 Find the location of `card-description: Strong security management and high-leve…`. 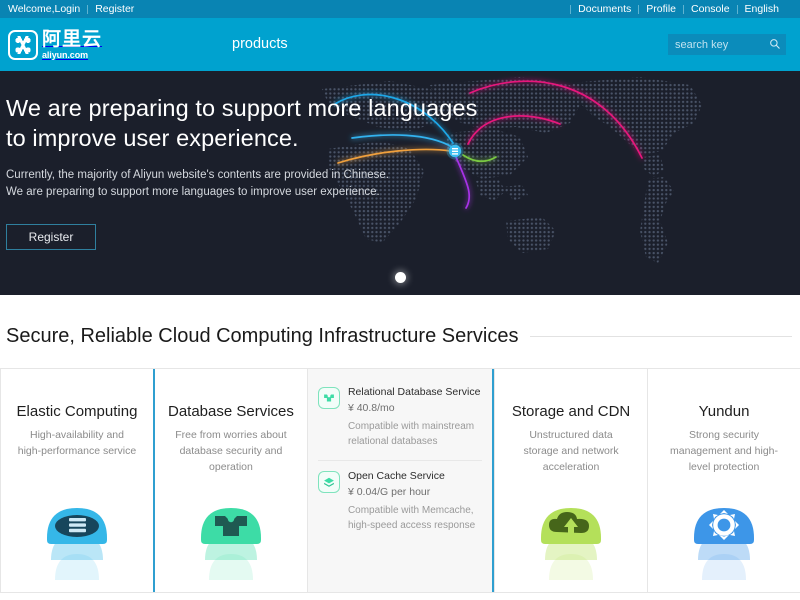

card-description: Strong security management and high-leve… is located at coordinates (724, 451).